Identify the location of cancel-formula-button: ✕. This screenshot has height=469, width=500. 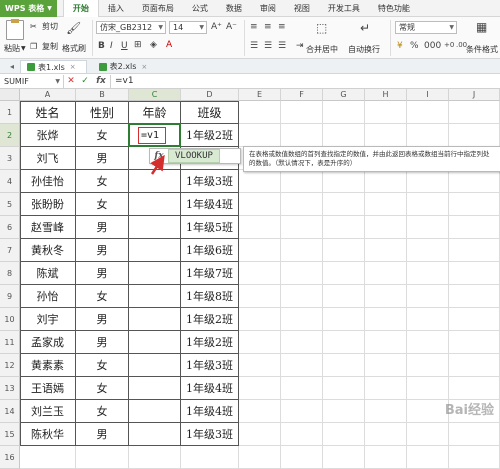
(71, 81).